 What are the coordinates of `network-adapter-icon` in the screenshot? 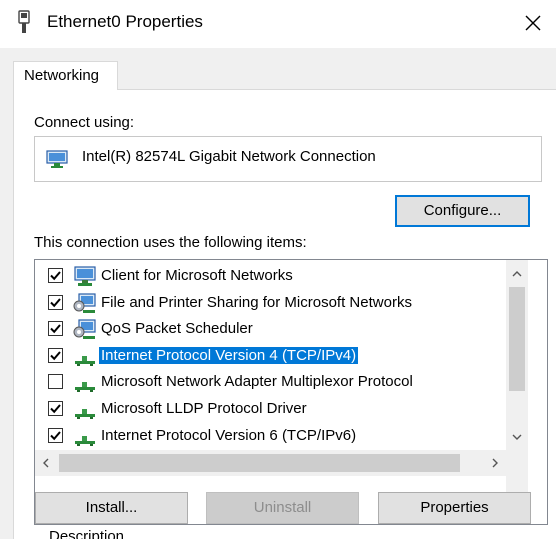 It's located at (57, 159).